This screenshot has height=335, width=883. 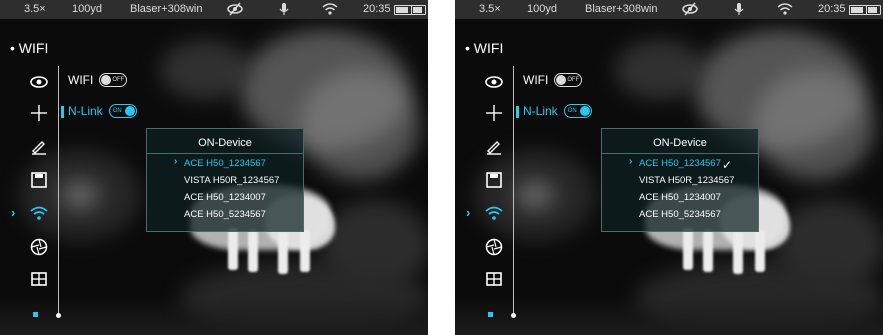 I want to click on connected-check-icon: ✓, so click(x=727, y=165).